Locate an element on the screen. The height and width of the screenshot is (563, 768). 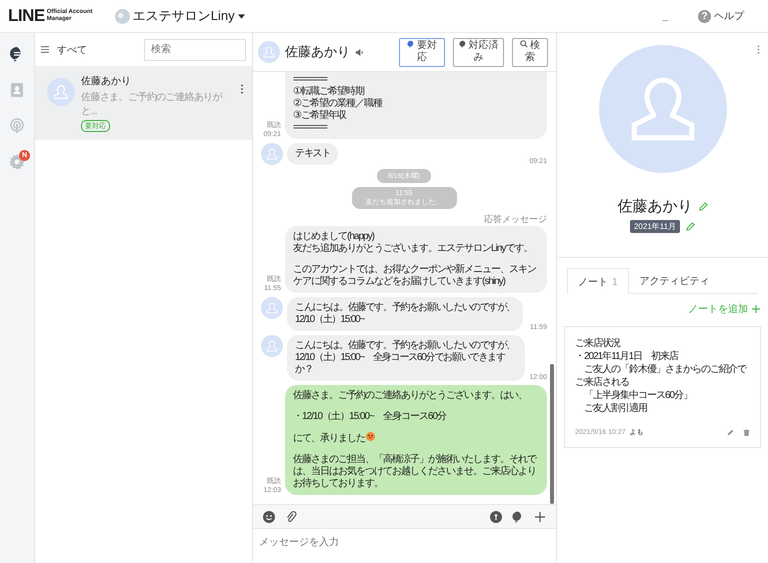
note-text: 「上半身集中コース60分」 is located at coordinates (638, 395).